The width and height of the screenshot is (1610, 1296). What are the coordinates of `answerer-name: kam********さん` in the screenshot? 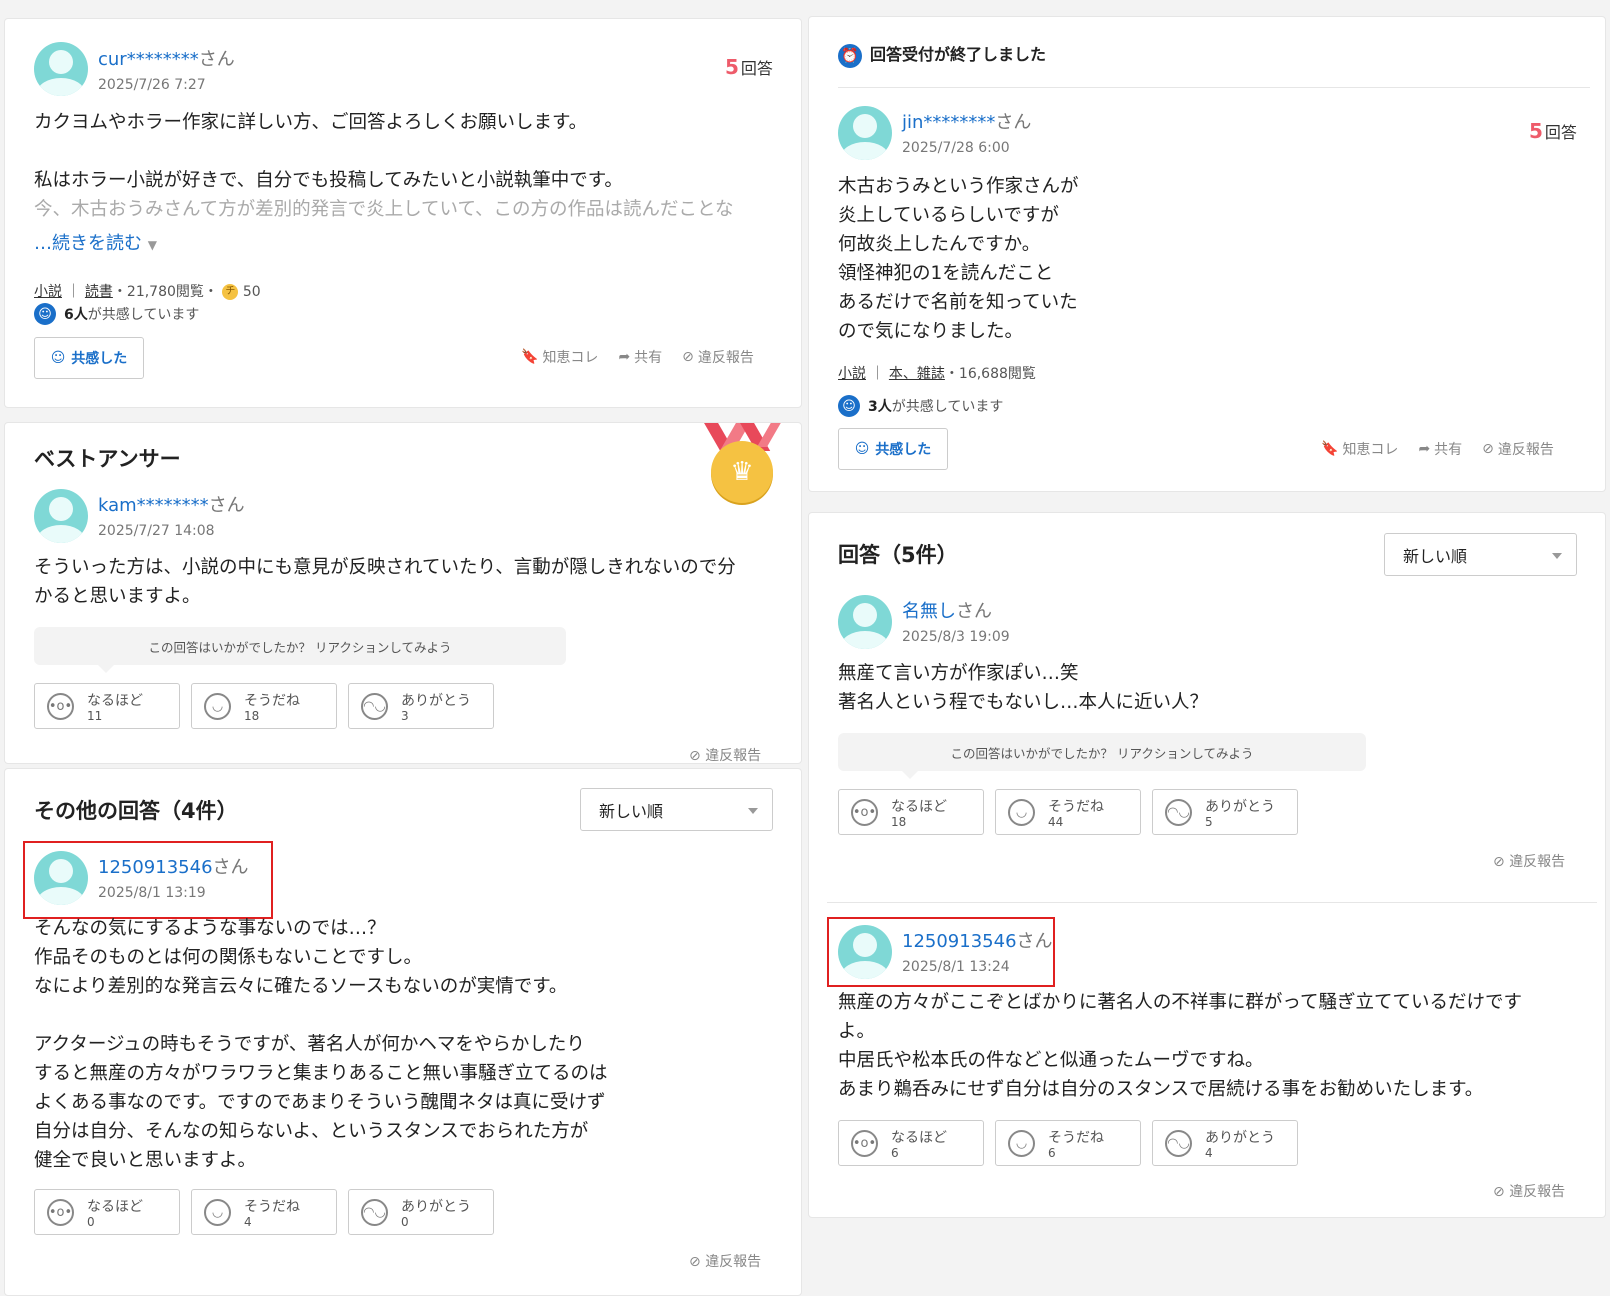 It's located at (171, 504).